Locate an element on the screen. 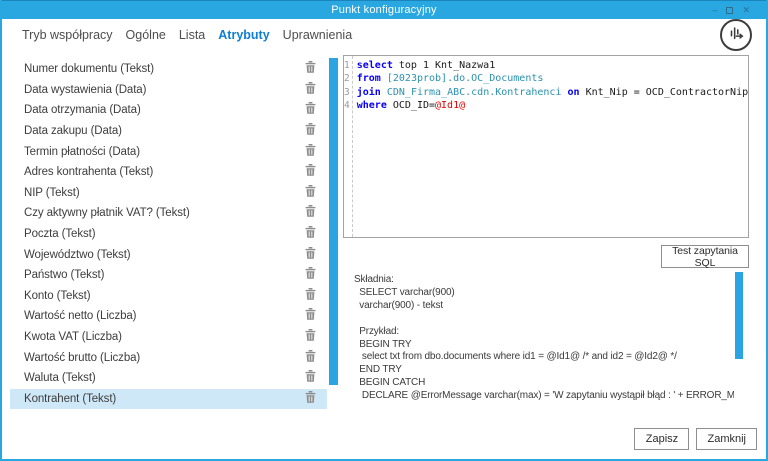 Image resolution: width=768 pixels, height=461 pixels. equalizer-arrow-icon is located at coordinates (736, 35).